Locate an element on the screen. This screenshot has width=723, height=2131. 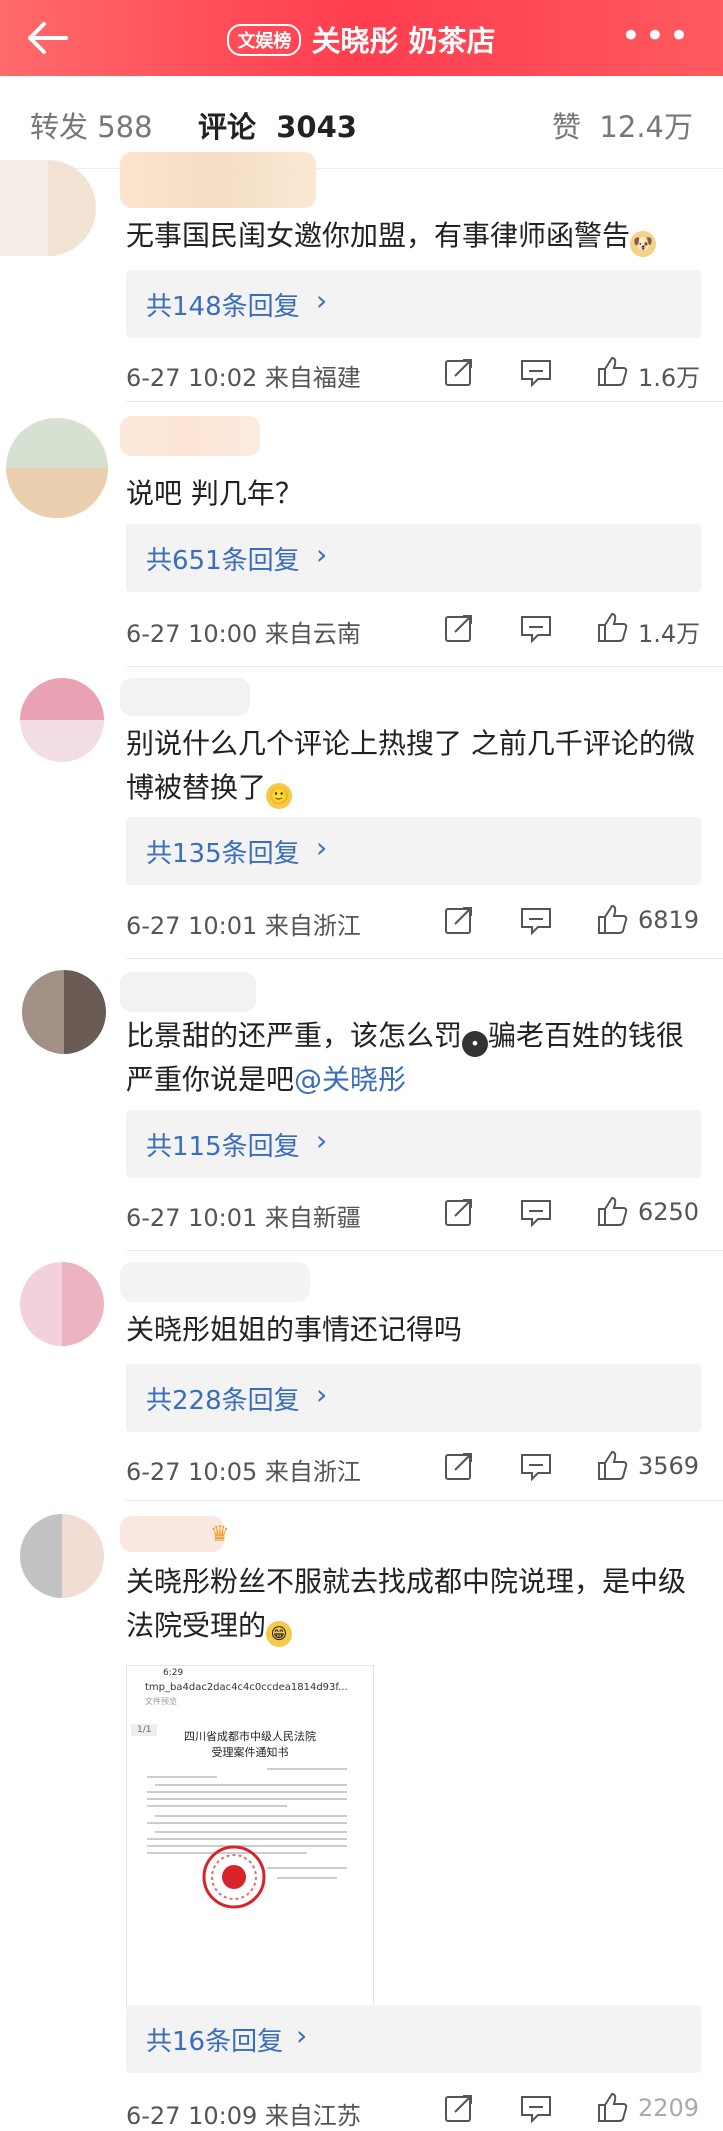
entertainment-list-badge: 文娱榜 is located at coordinates (264, 40).